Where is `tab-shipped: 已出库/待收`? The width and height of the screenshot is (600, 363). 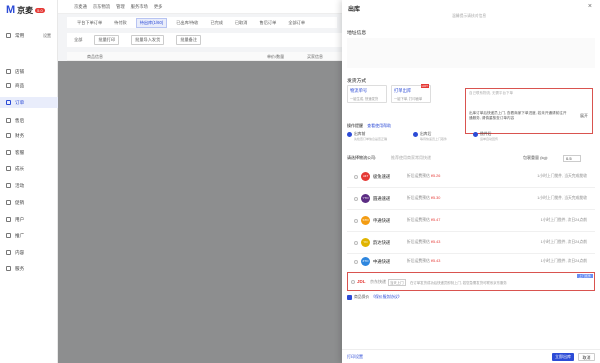 tab-shipped: 已出库/待收 is located at coordinates (187, 23).